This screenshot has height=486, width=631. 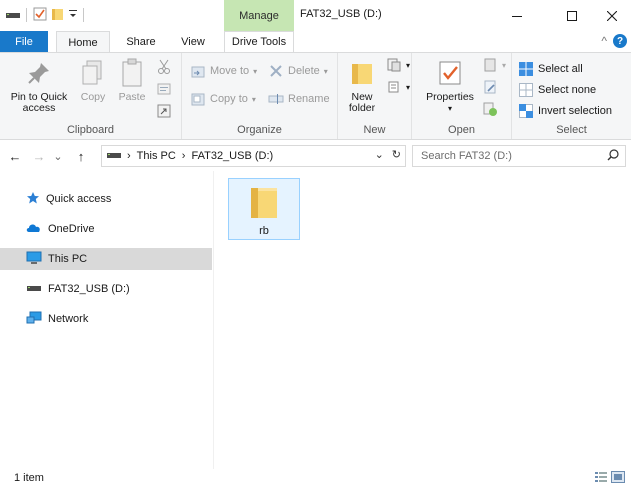 What do you see at coordinates (39, 102) in the screenshot?
I see `pin-label: Pin to Quick access` at bounding box center [39, 102].